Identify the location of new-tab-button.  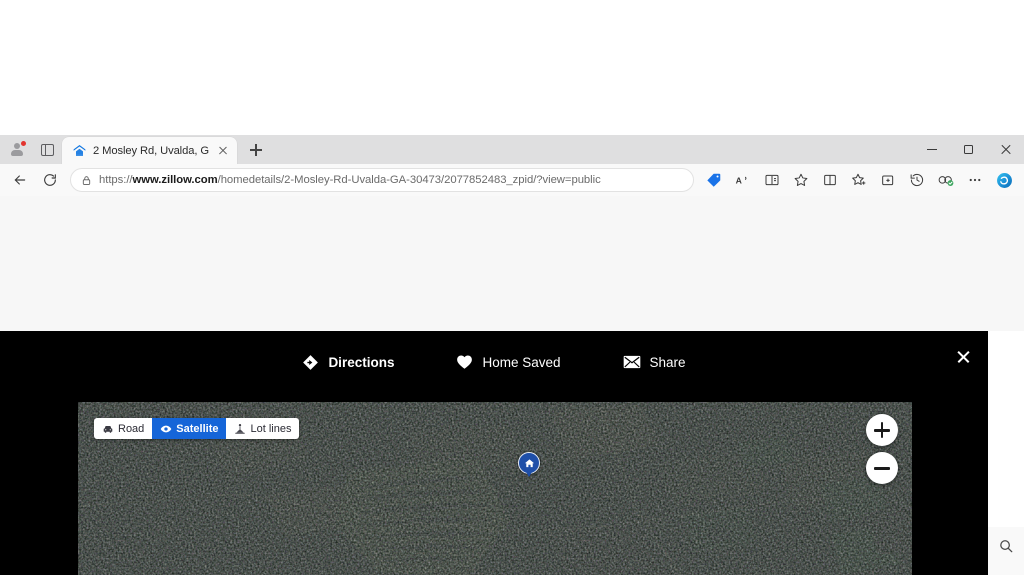
(256, 150).